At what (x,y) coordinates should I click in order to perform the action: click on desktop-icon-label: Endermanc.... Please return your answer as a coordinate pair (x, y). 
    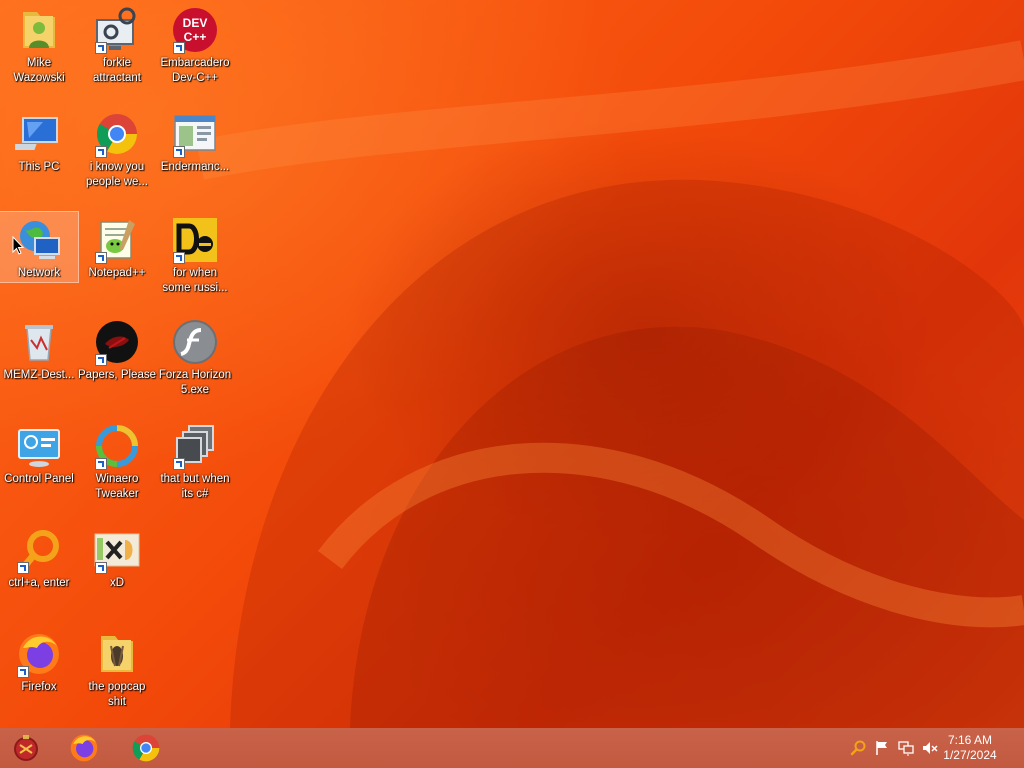
    Looking at the image, I should click on (195, 167).